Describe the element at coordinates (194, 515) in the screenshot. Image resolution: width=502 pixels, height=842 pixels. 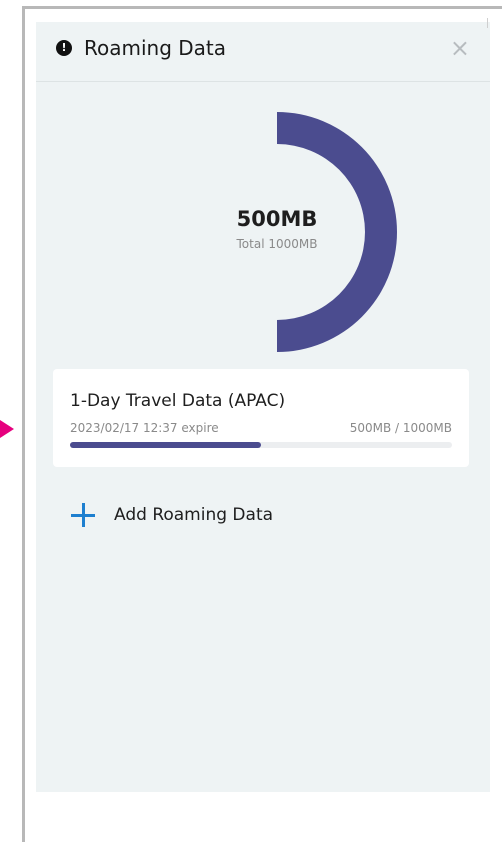
I see `add-roaming-data-label: Add Roaming Data` at that location.